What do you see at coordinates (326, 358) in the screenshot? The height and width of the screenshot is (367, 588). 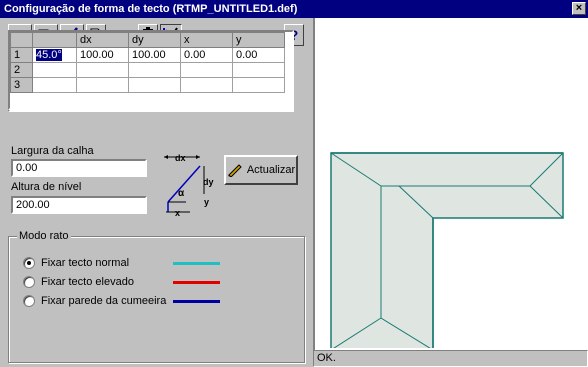 I see `status-text: OK.` at bounding box center [326, 358].